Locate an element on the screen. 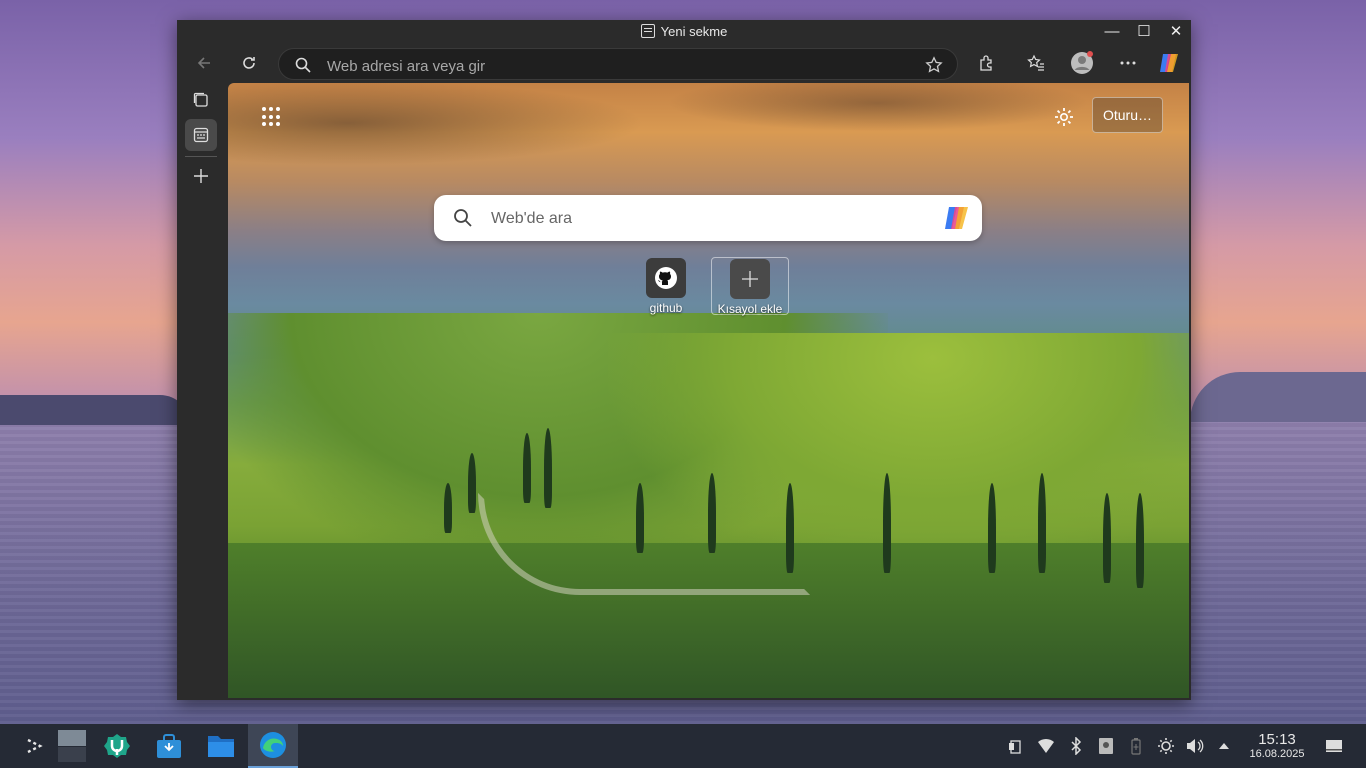  storage-button is located at coordinates (1106, 746).